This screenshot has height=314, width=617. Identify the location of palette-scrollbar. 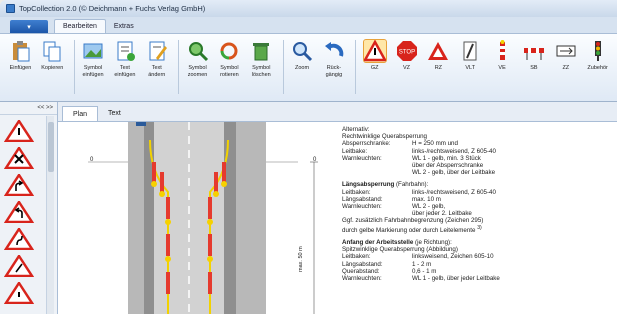
(50, 215).